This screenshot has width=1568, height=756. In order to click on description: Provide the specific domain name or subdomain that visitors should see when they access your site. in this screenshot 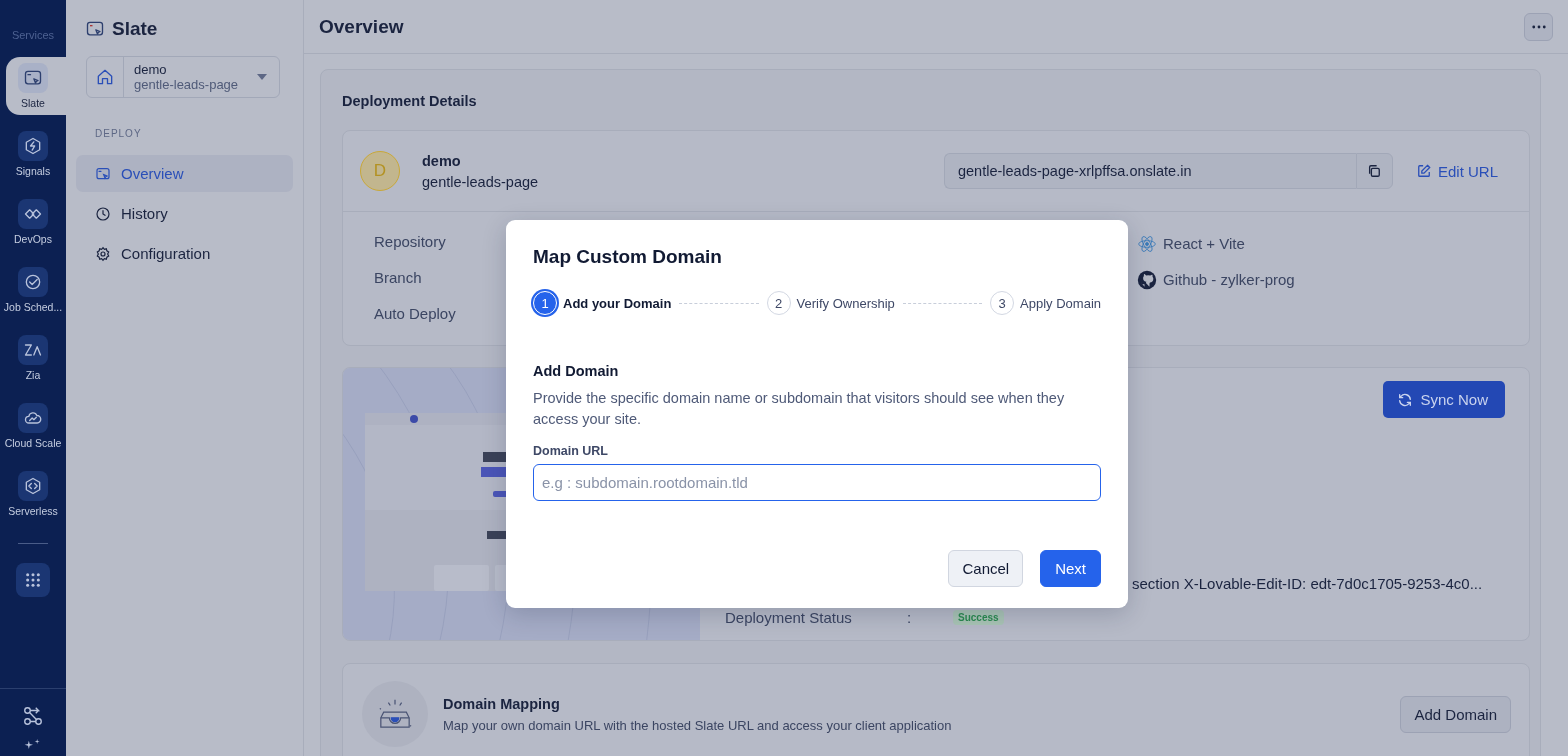, I will do `click(799, 409)`.